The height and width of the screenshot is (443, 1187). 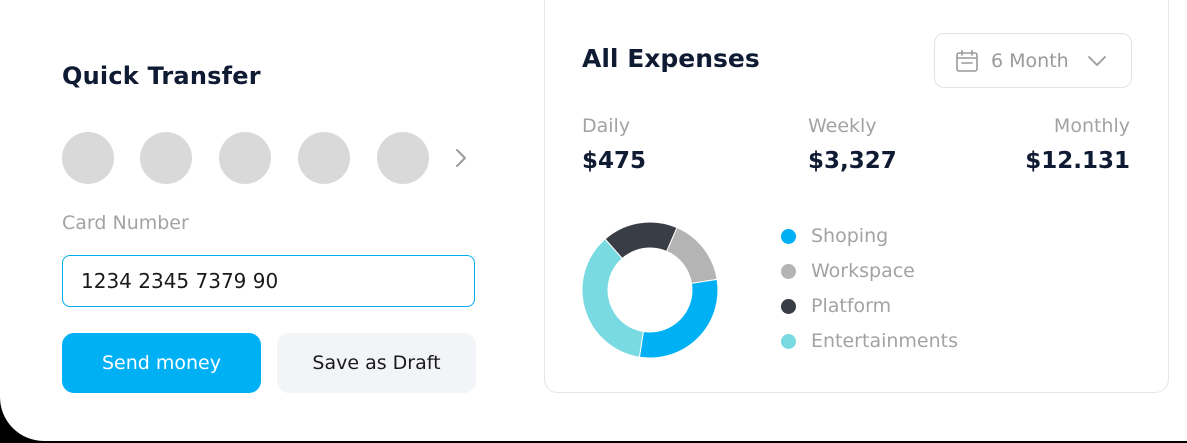 I want to click on legend-item-platform: Platform, so click(x=836, y=306).